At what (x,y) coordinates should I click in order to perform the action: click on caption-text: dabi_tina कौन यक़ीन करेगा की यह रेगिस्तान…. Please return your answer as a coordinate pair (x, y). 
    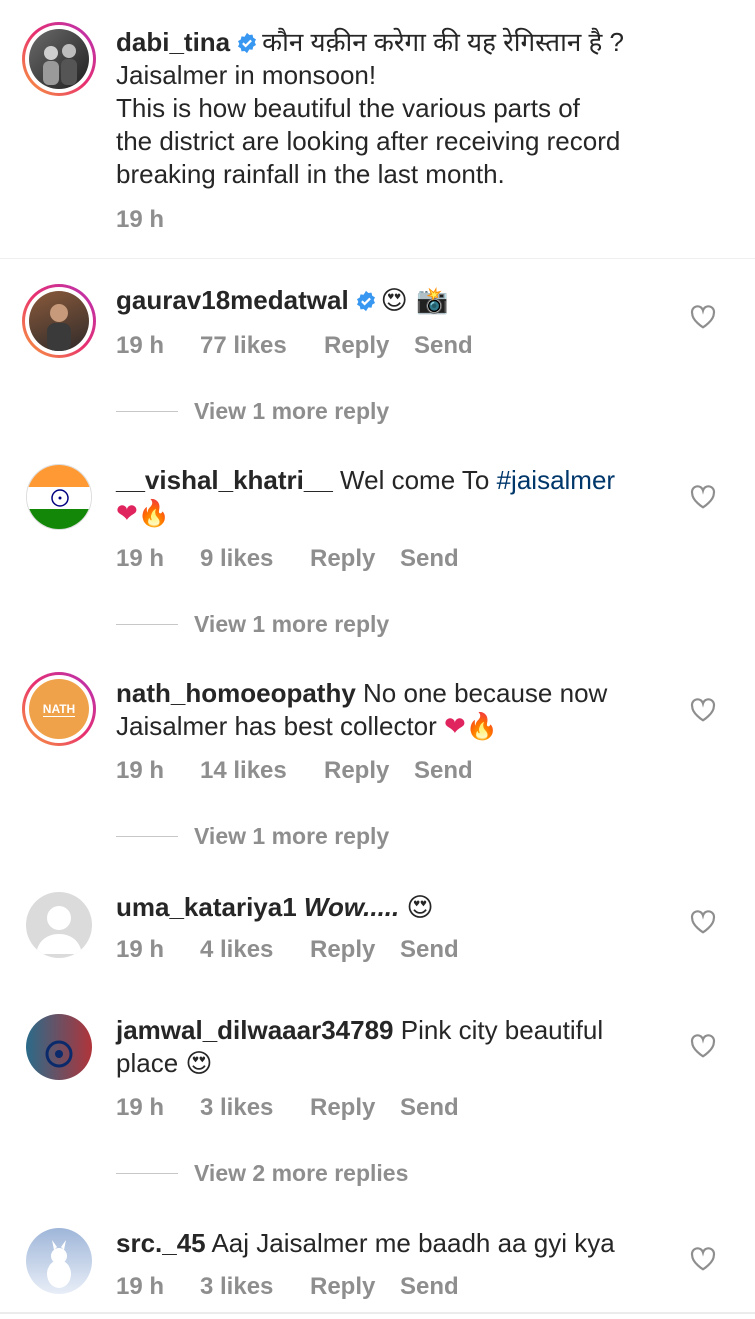
    Looking at the image, I should click on (426, 108).